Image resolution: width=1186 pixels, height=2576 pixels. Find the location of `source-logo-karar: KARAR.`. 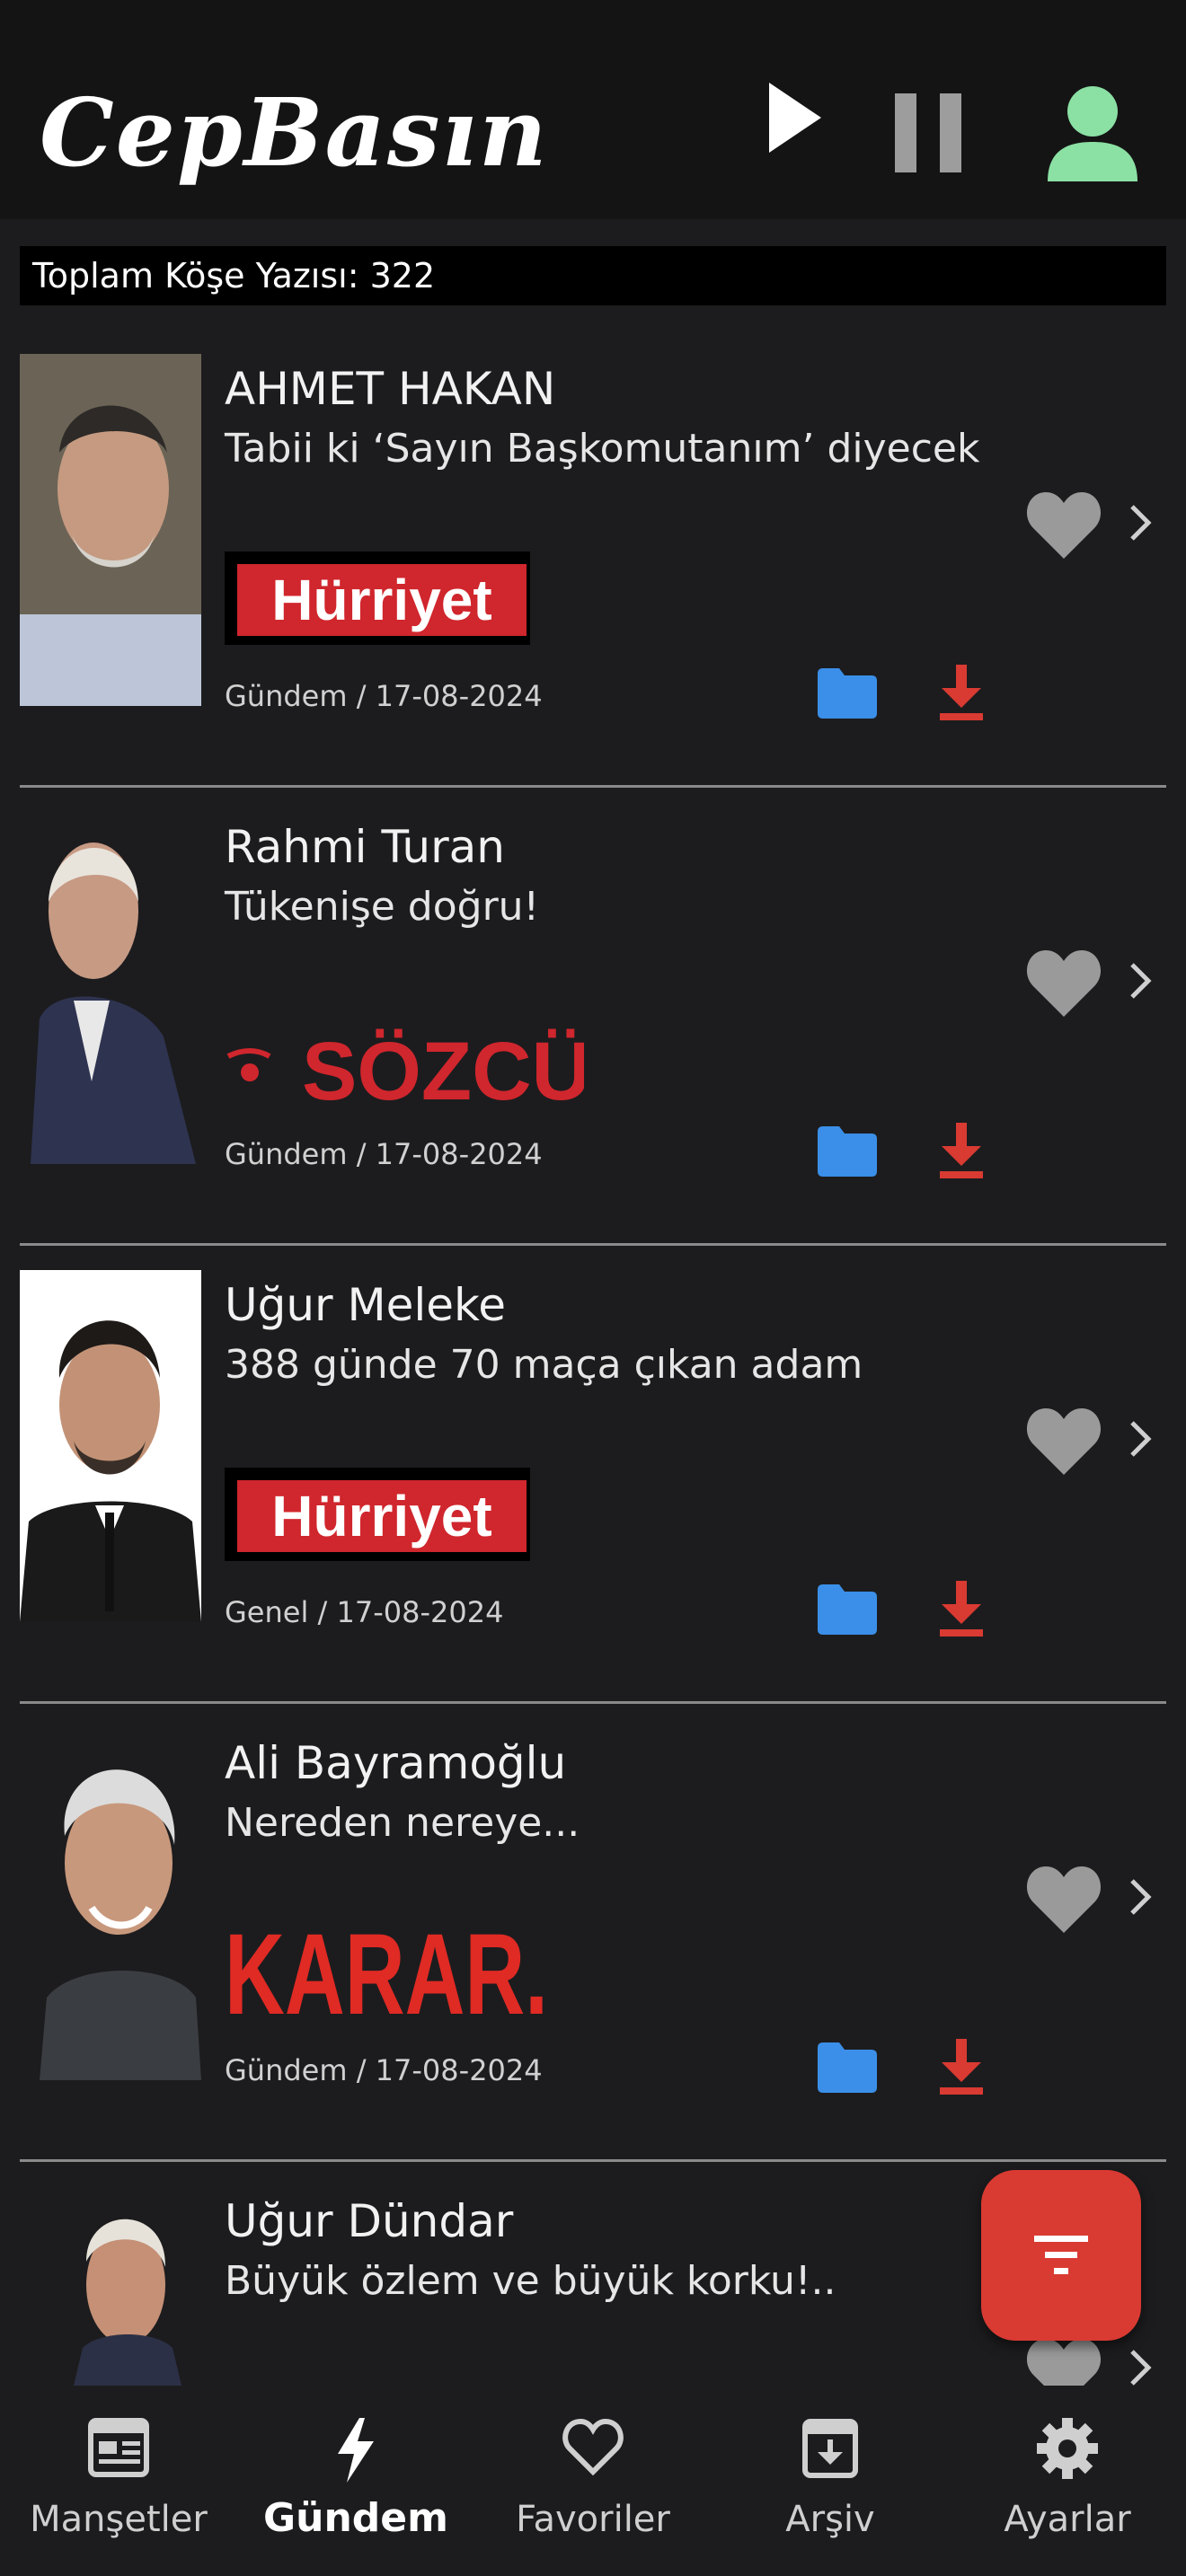

source-logo-karar: KARAR. is located at coordinates (386, 1974).